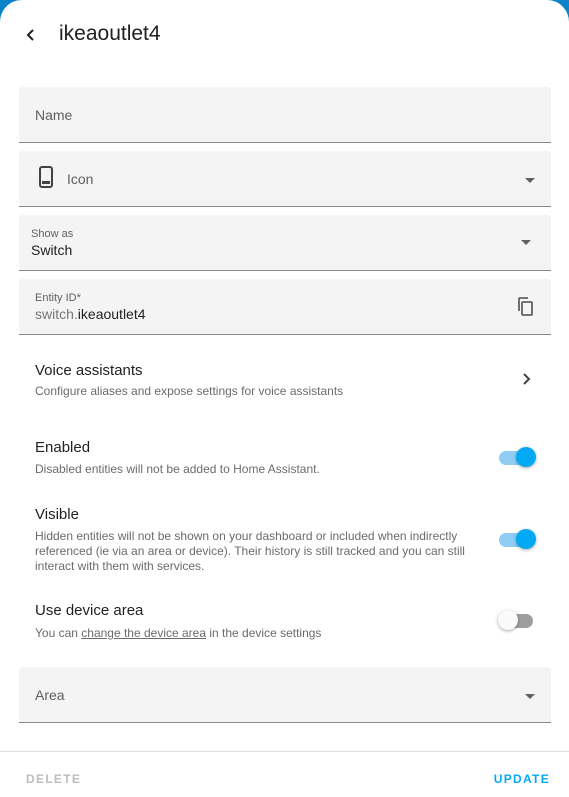 The image size is (569, 797). I want to click on use-device-area-toggle, so click(517, 620).